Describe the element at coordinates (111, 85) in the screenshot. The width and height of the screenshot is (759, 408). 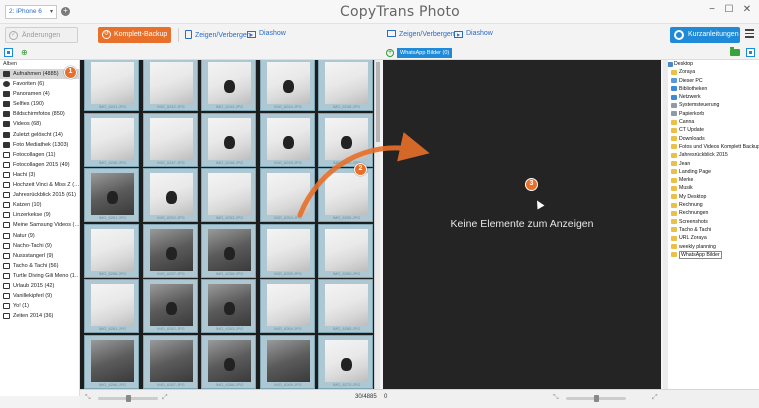
I see `photo-thumbnail: IMG_6241.JPG` at that location.